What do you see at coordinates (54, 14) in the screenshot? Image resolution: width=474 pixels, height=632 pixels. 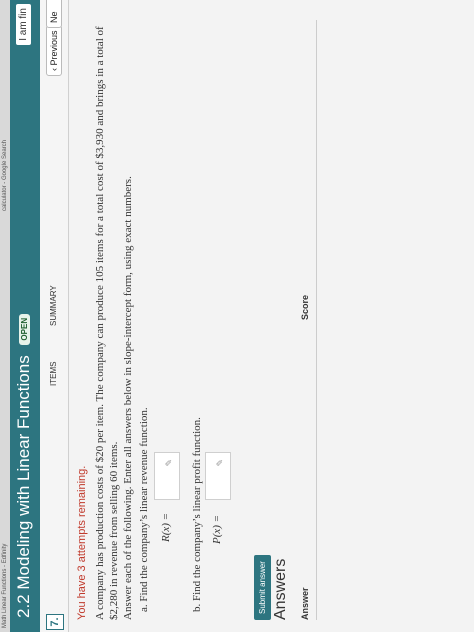 I see `next-button: Ne` at bounding box center [54, 14].